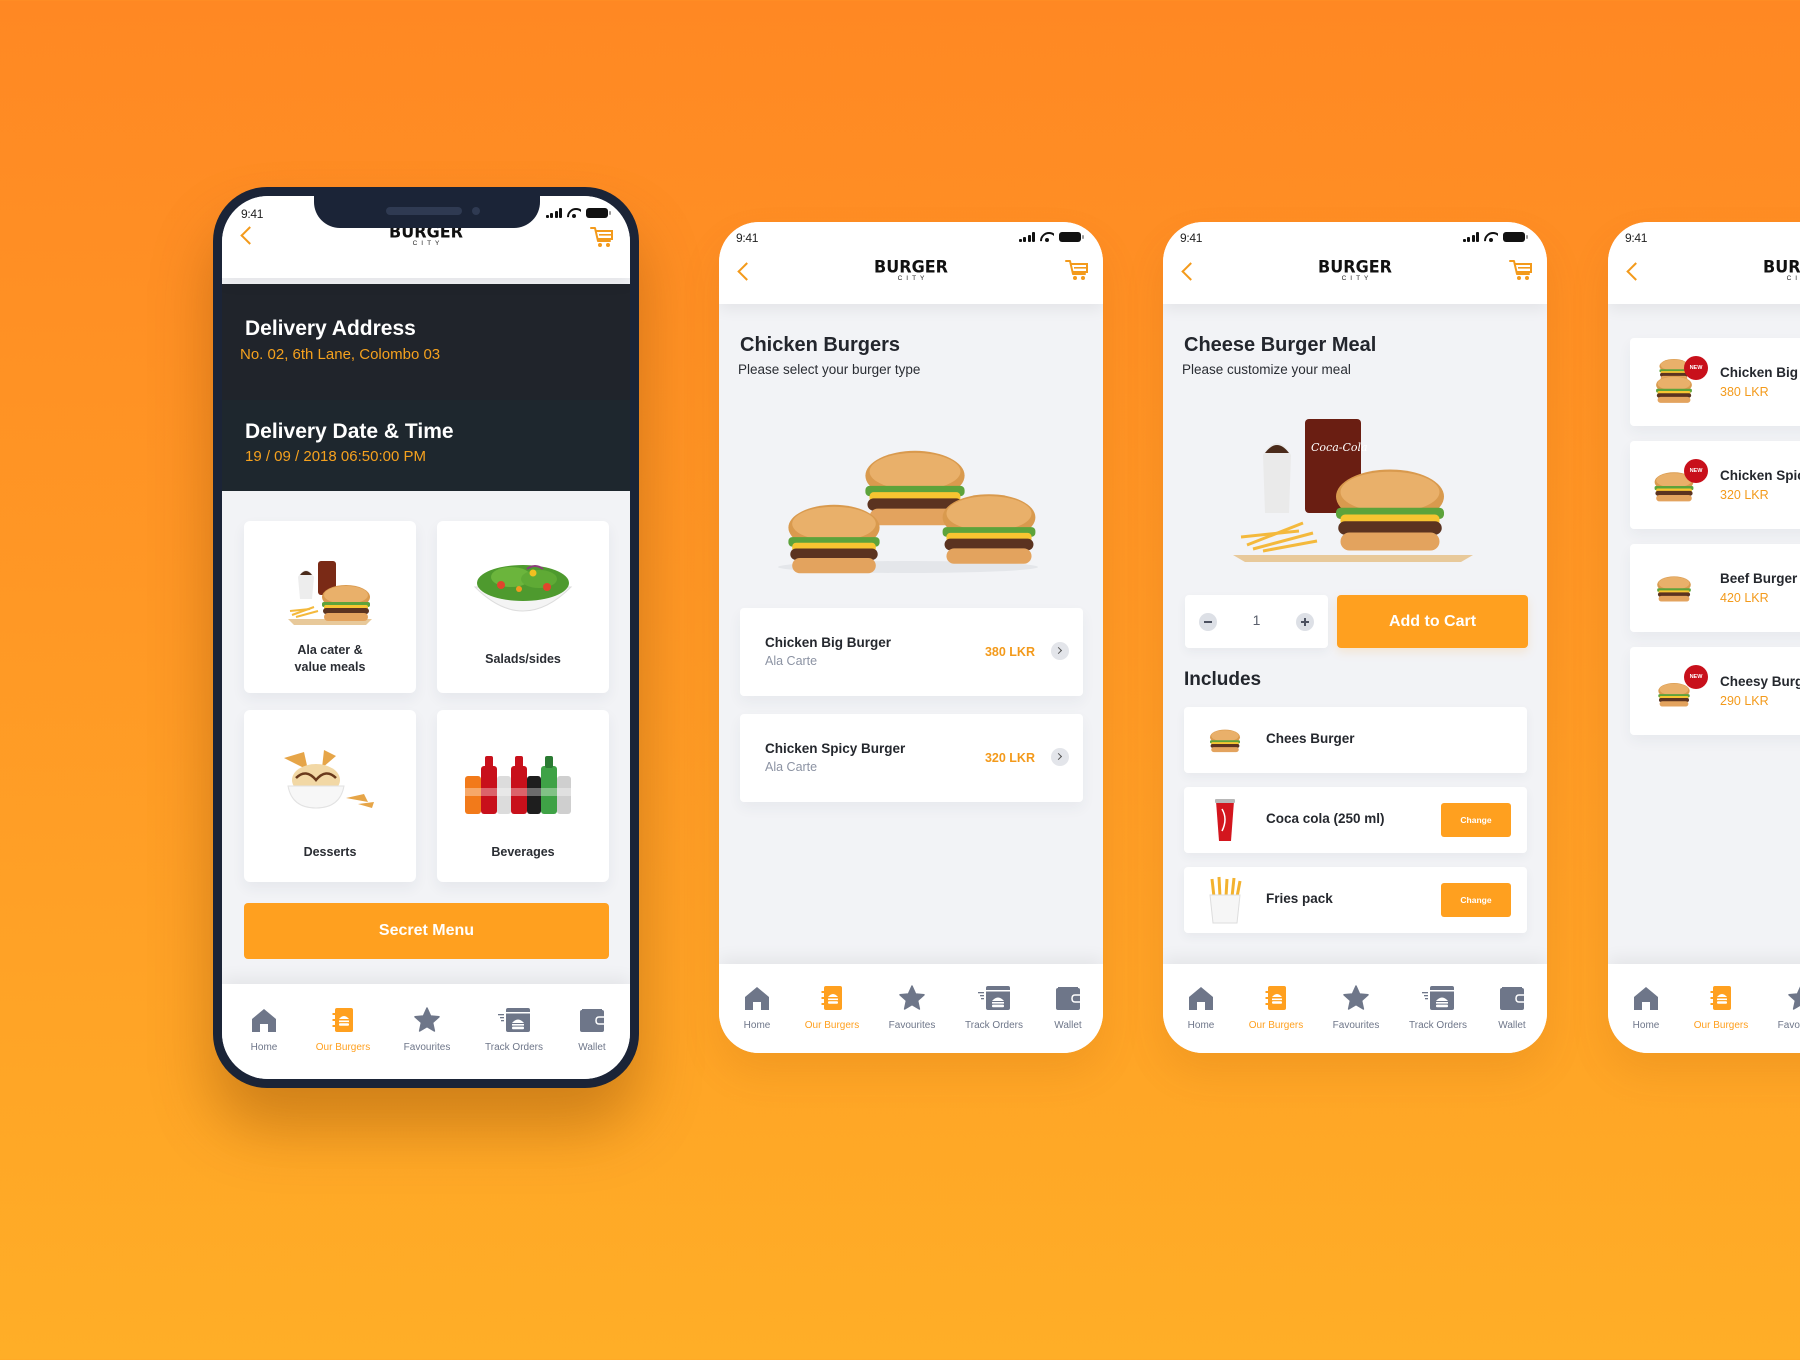 This screenshot has width=1800, height=1360. What do you see at coordinates (523, 796) in the screenshot?
I see `category-card-beverages: Beverages` at bounding box center [523, 796].